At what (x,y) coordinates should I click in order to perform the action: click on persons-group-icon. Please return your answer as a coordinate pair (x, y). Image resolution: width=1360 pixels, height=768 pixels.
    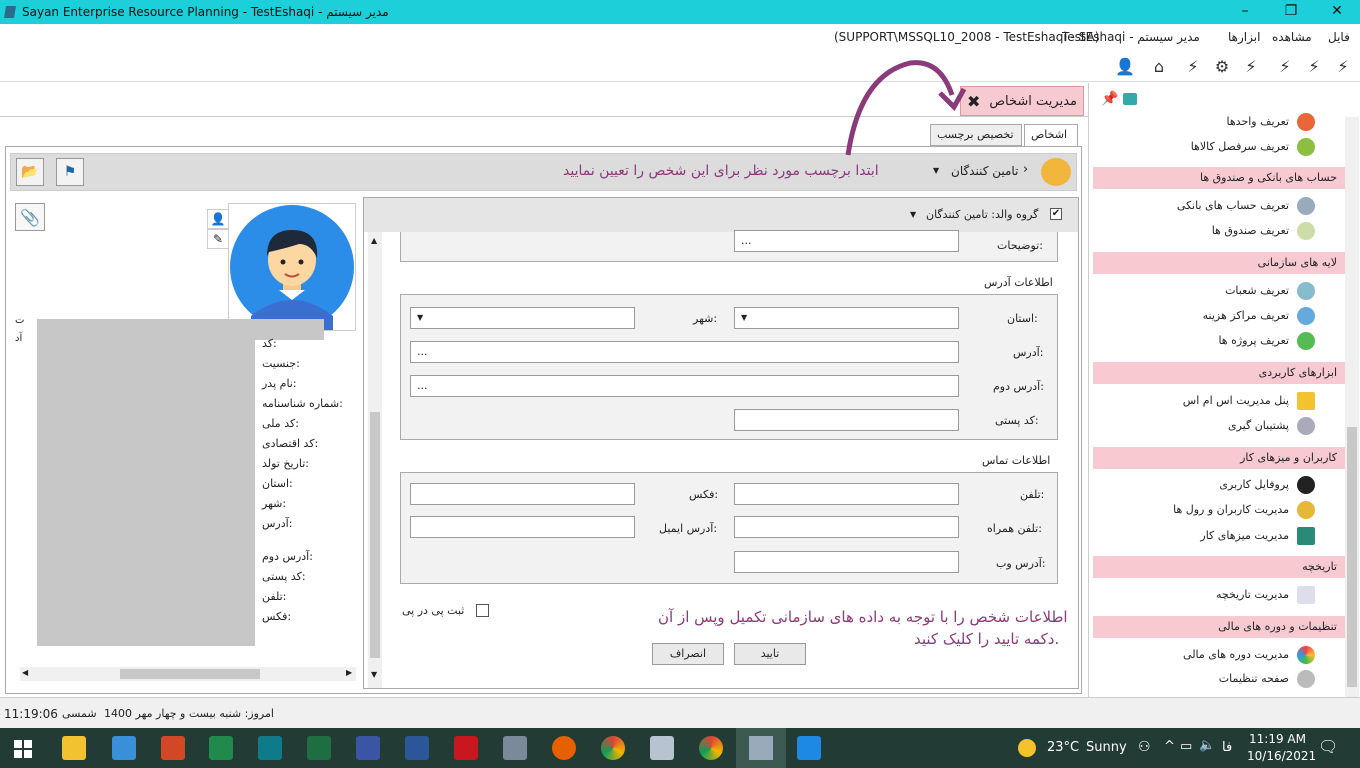
    Looking at the image, I should click on (1056, 172).